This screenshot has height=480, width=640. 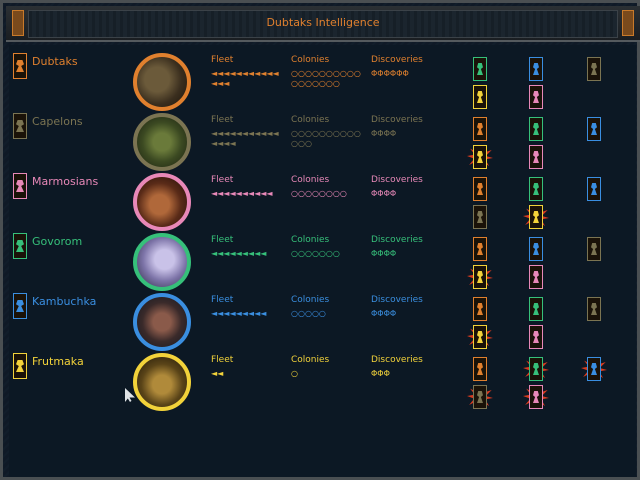 I want to click on govorom-fleet-count: ◄◄◄◄◄◄◄◄◄, so click(x=239, y=253).